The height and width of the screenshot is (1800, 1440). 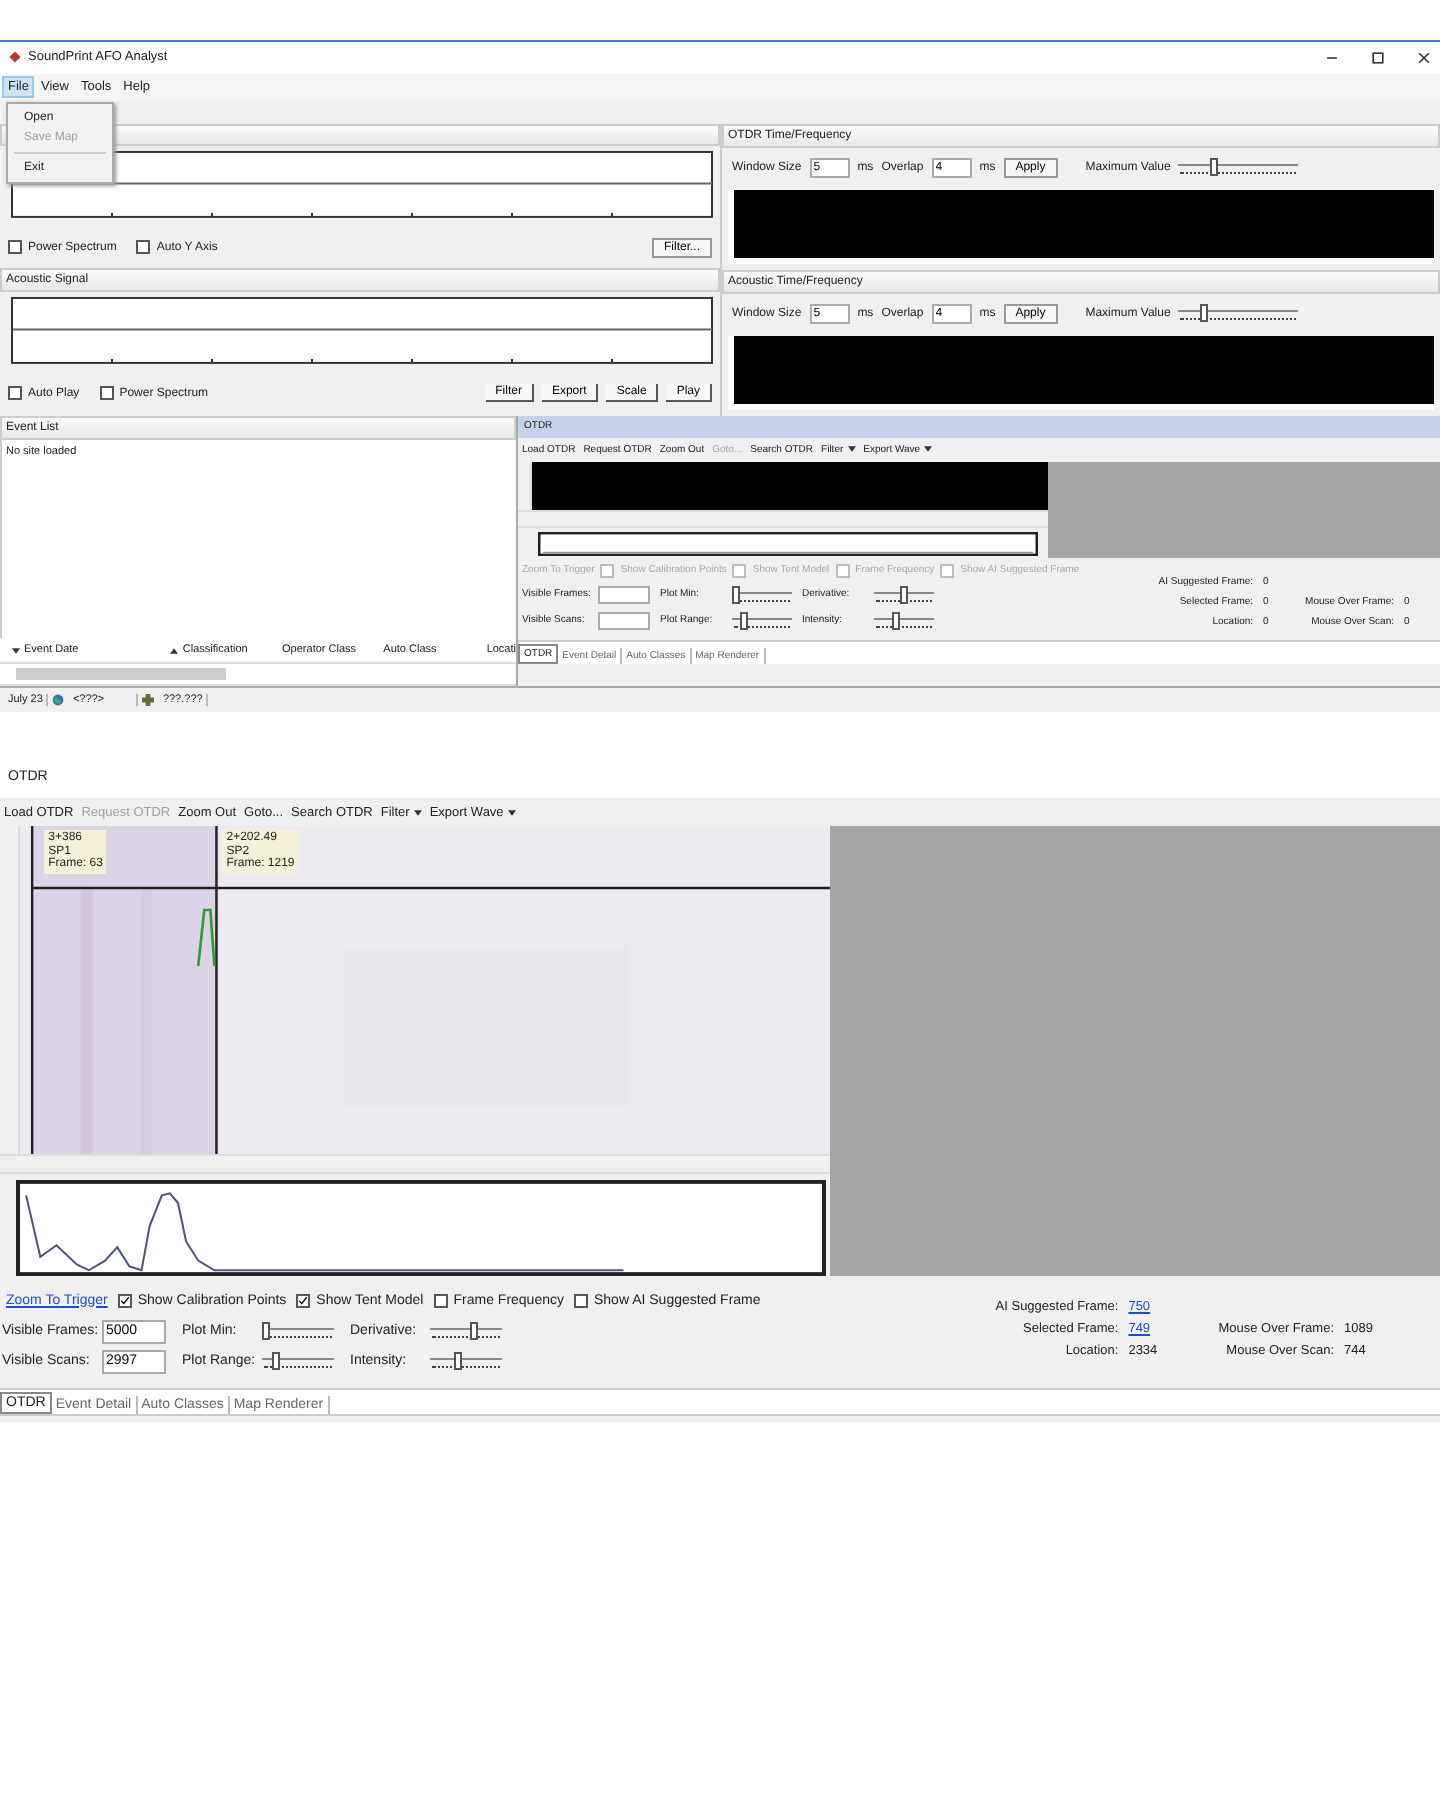 I want to click on close-icon, so click(x=1424, y=57).